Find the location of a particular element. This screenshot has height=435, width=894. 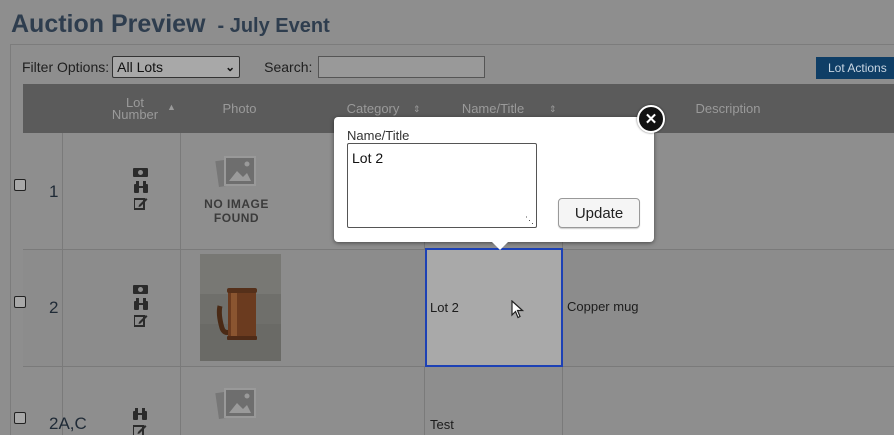

page-header: Auction Preview - July Event is located at coordinates (170, 27).